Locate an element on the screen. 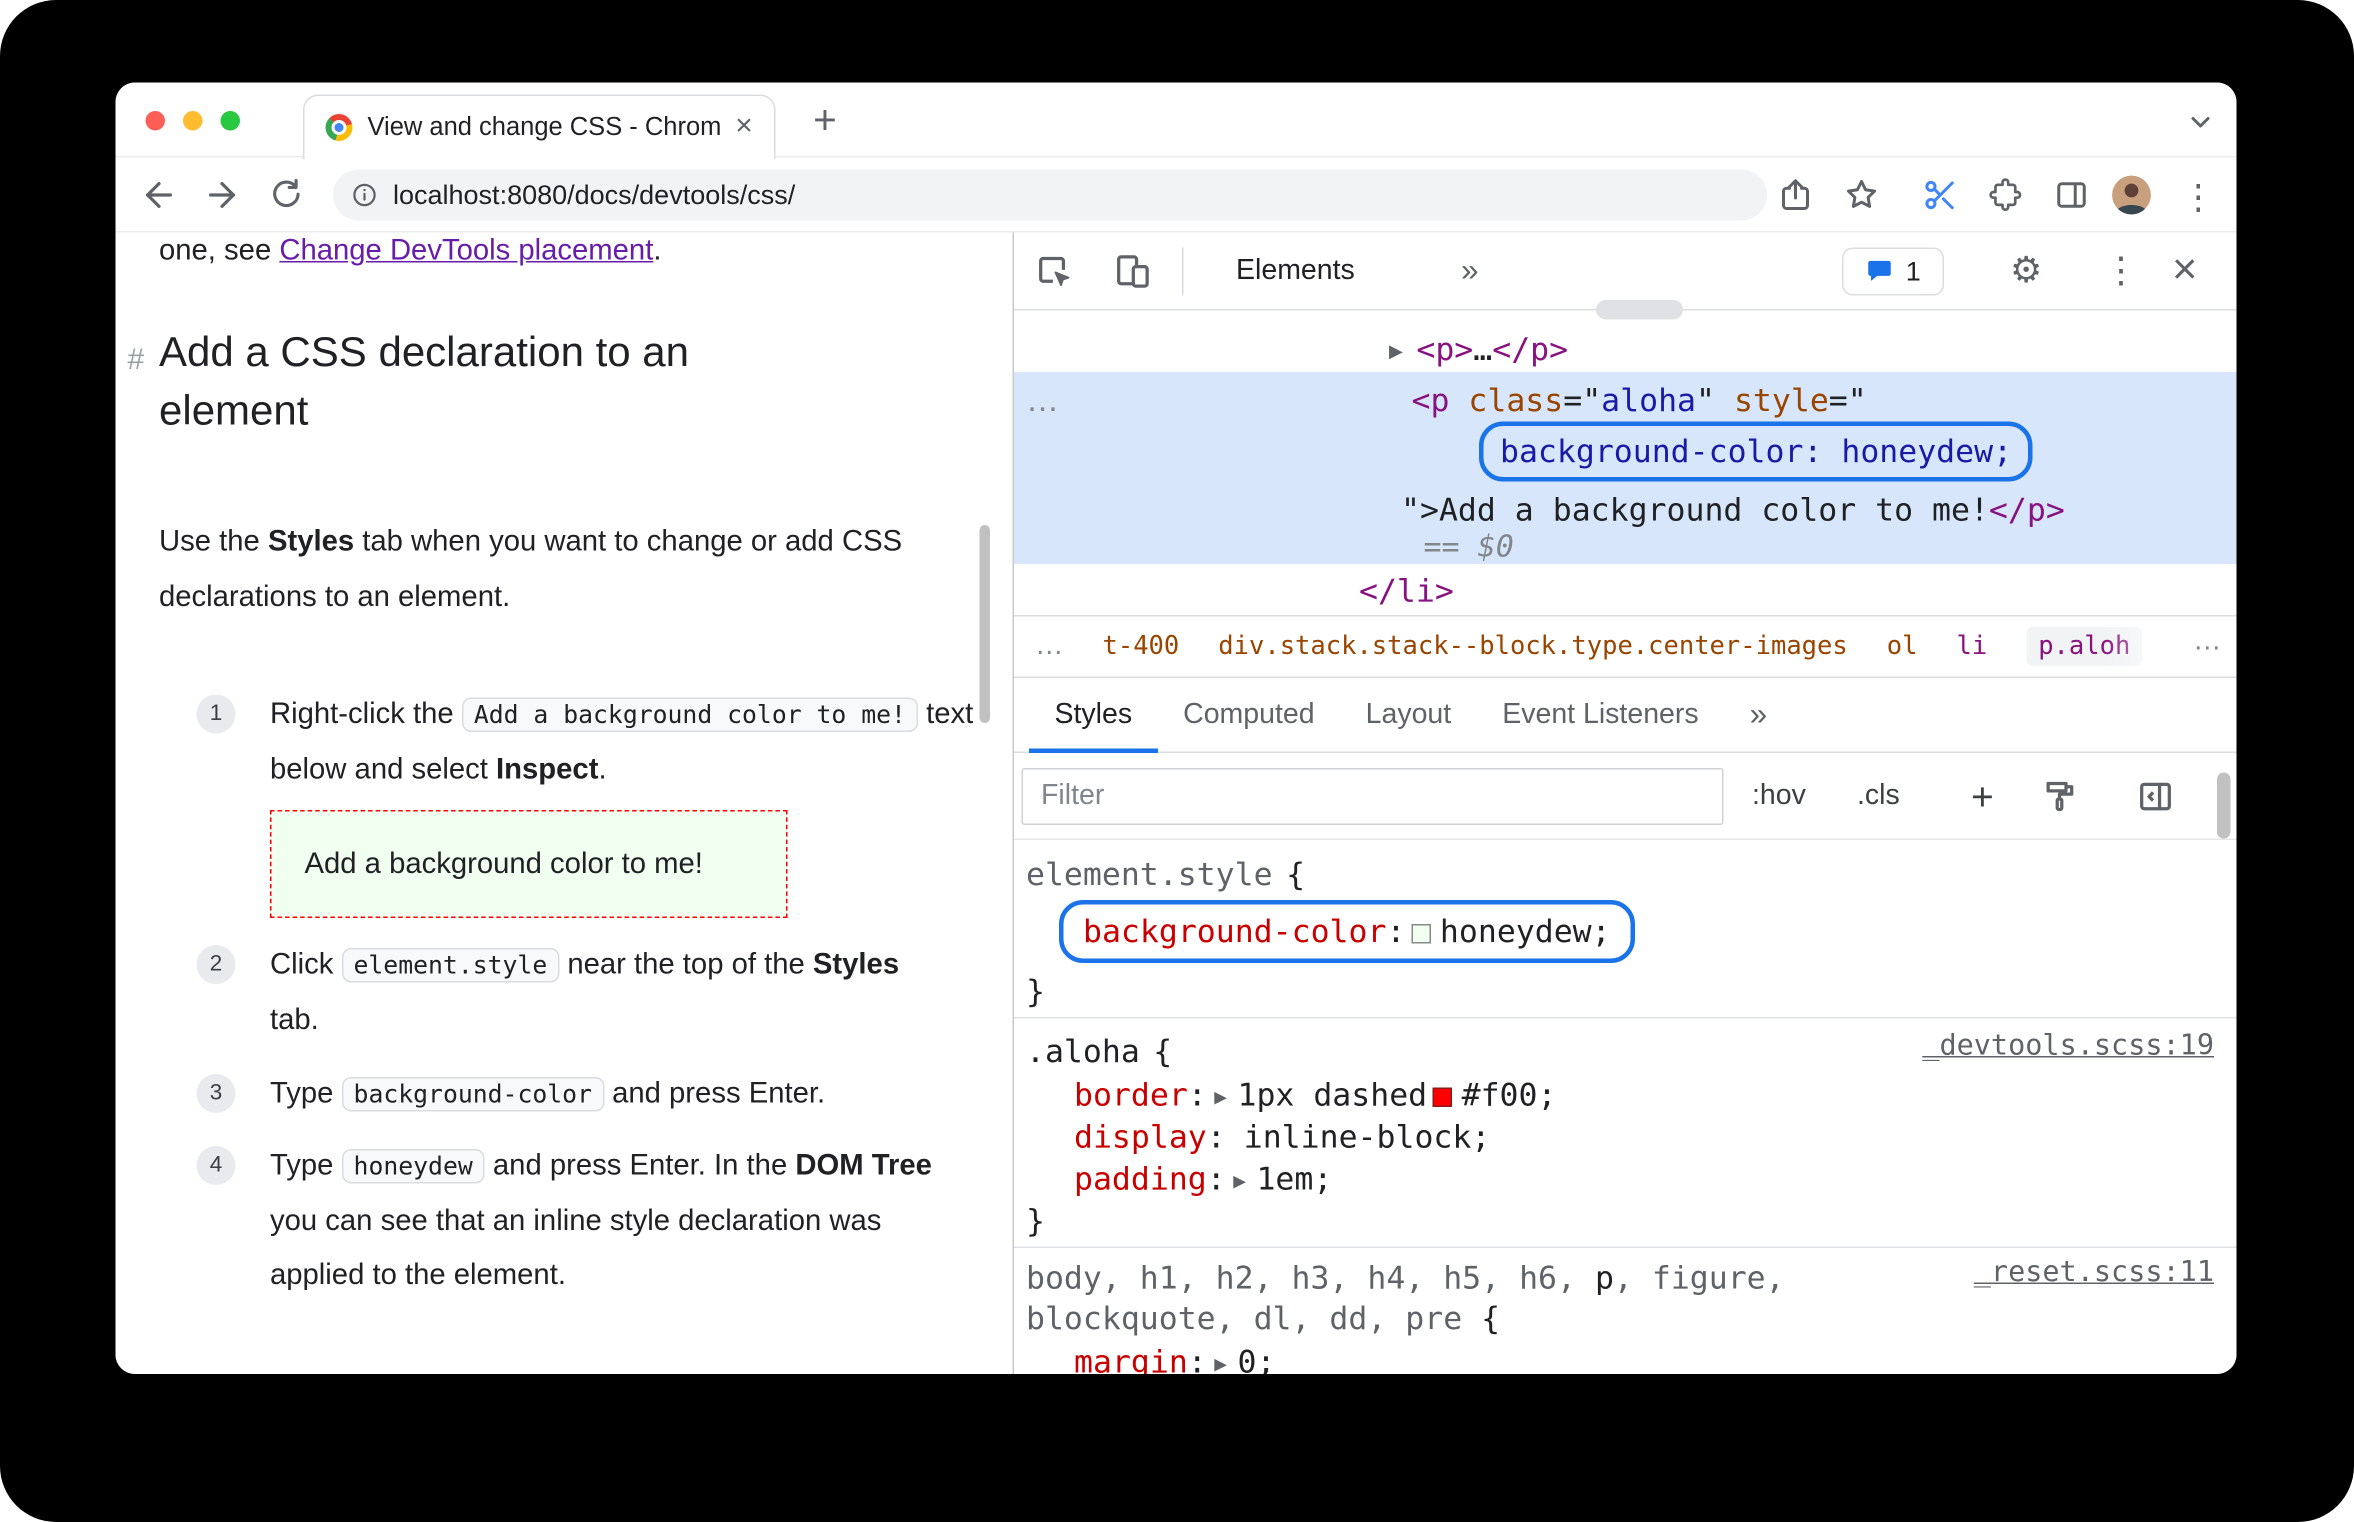 This screenshot has height=1522, width=2354. doc-text: Use the is located at coordinates (213, 541).